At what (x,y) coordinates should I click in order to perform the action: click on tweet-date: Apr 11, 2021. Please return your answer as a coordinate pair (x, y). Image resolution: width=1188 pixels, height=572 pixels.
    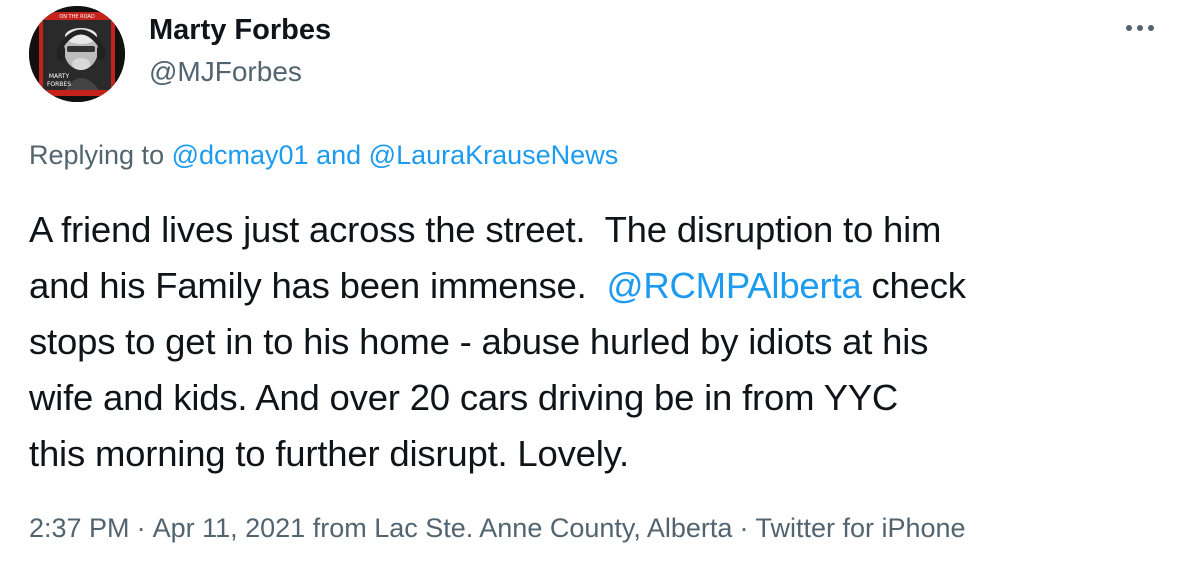
    Looking at the image, I should click on (229, 528).